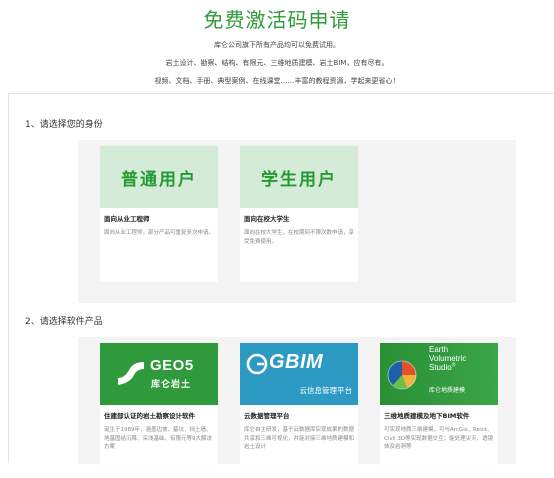 This screenshot has width=554, height=478. I want to click on geo5-logo-subtext: 库仑岩土, so click(171, 385).